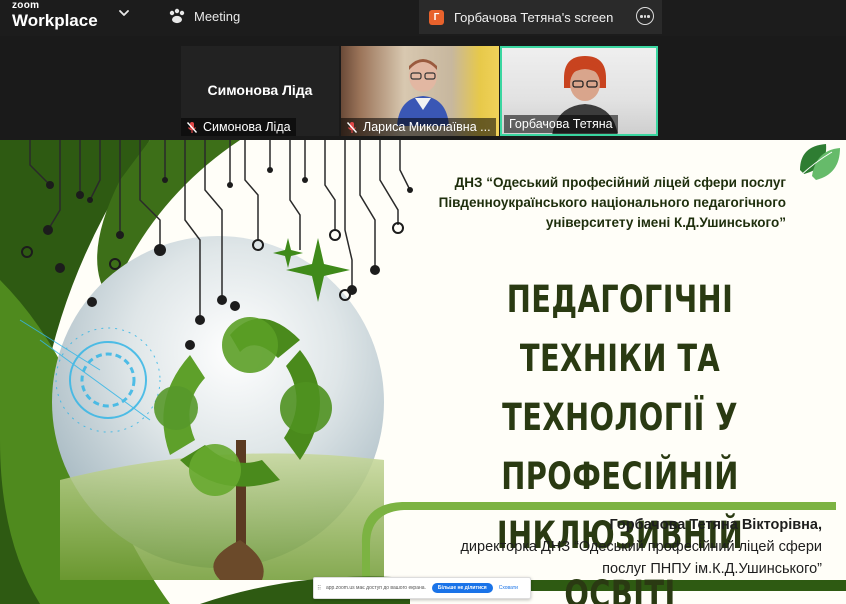  What do you see at coordinates (819, 162) in the screenshot?
I see `leaves-logo-icon` at bounding box center [819, 162].